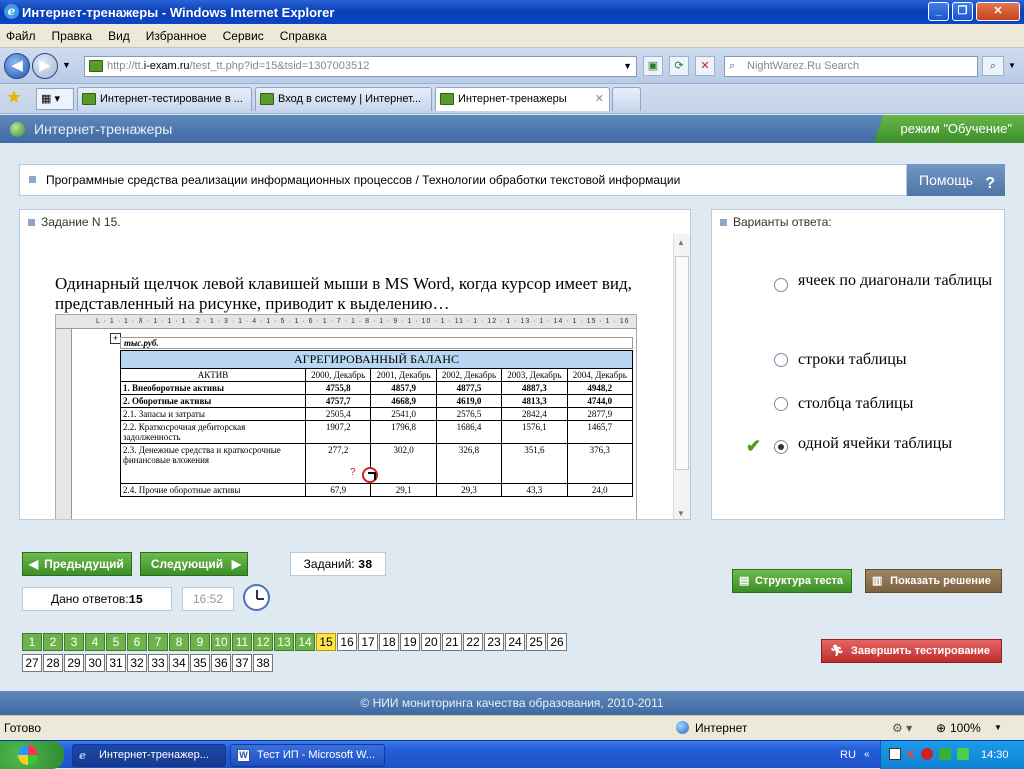 The image size is (1024, 769). What do you see at coordinates (965, 728) in the screenshot?
I see `zoom-level: 100%` at bounding box center [965, 728].